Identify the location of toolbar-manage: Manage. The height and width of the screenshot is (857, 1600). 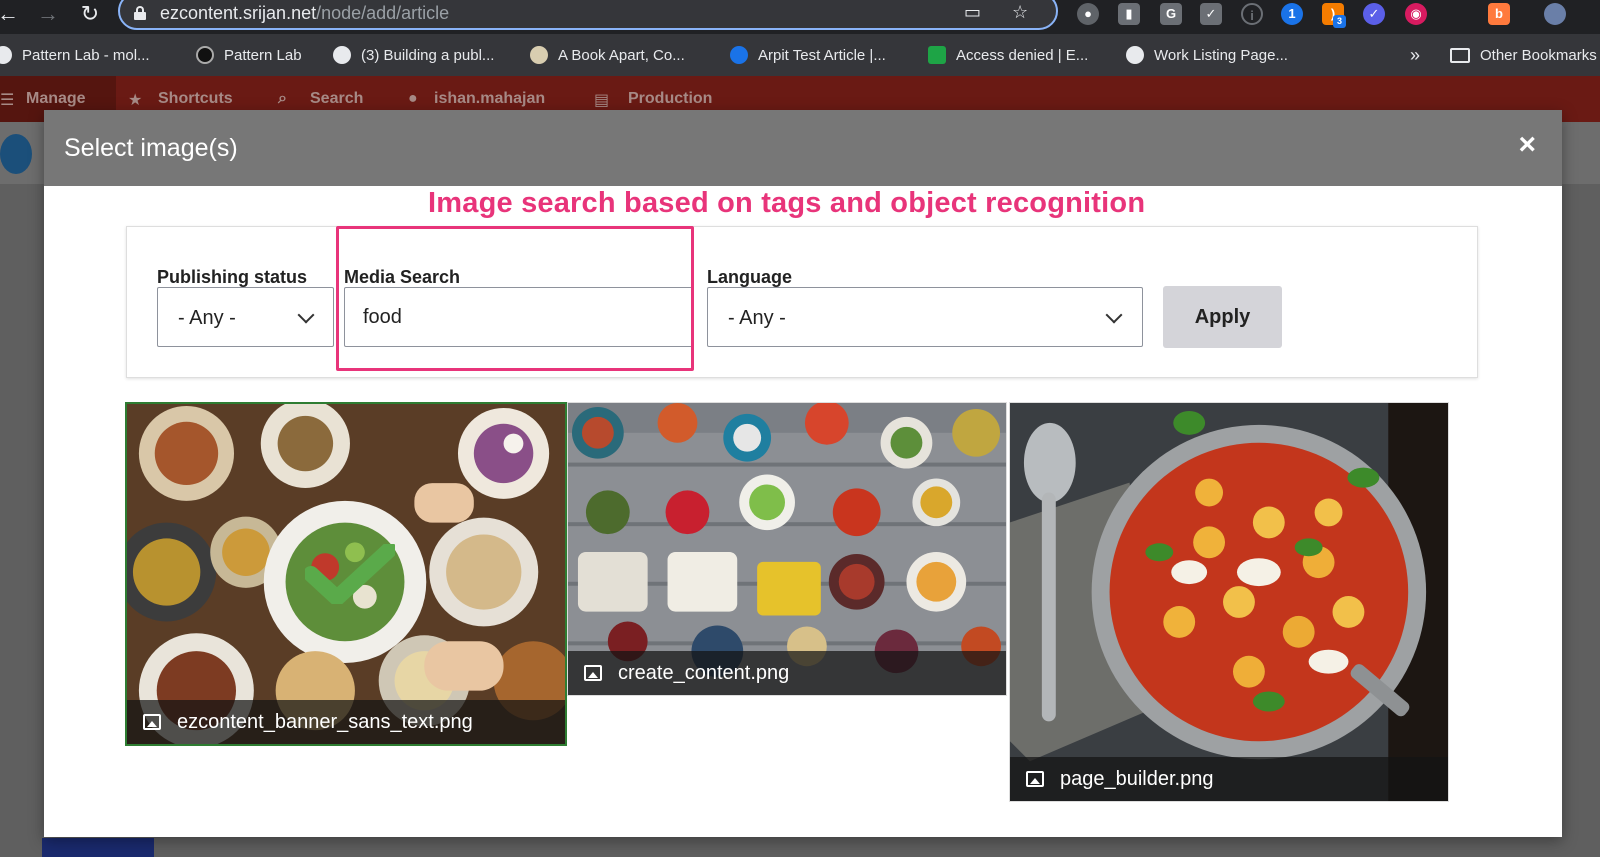
(56, 98).